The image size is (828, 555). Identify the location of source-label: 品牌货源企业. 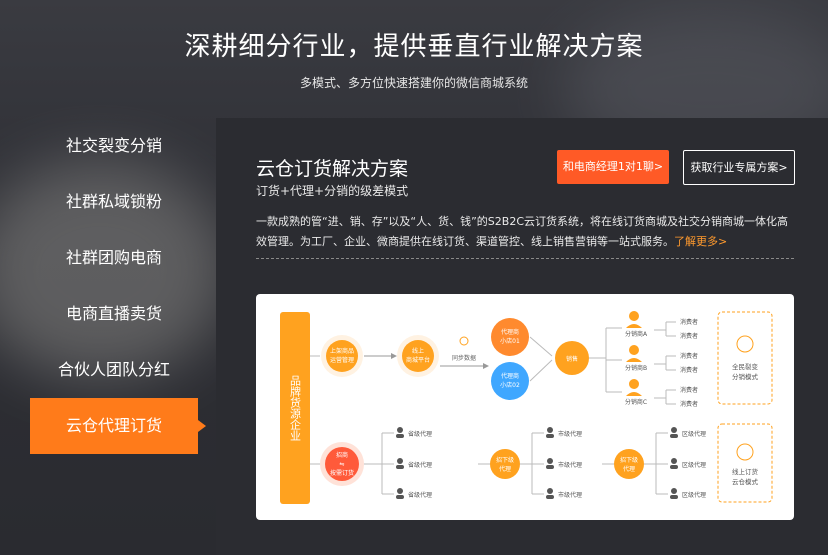
(295, 408).